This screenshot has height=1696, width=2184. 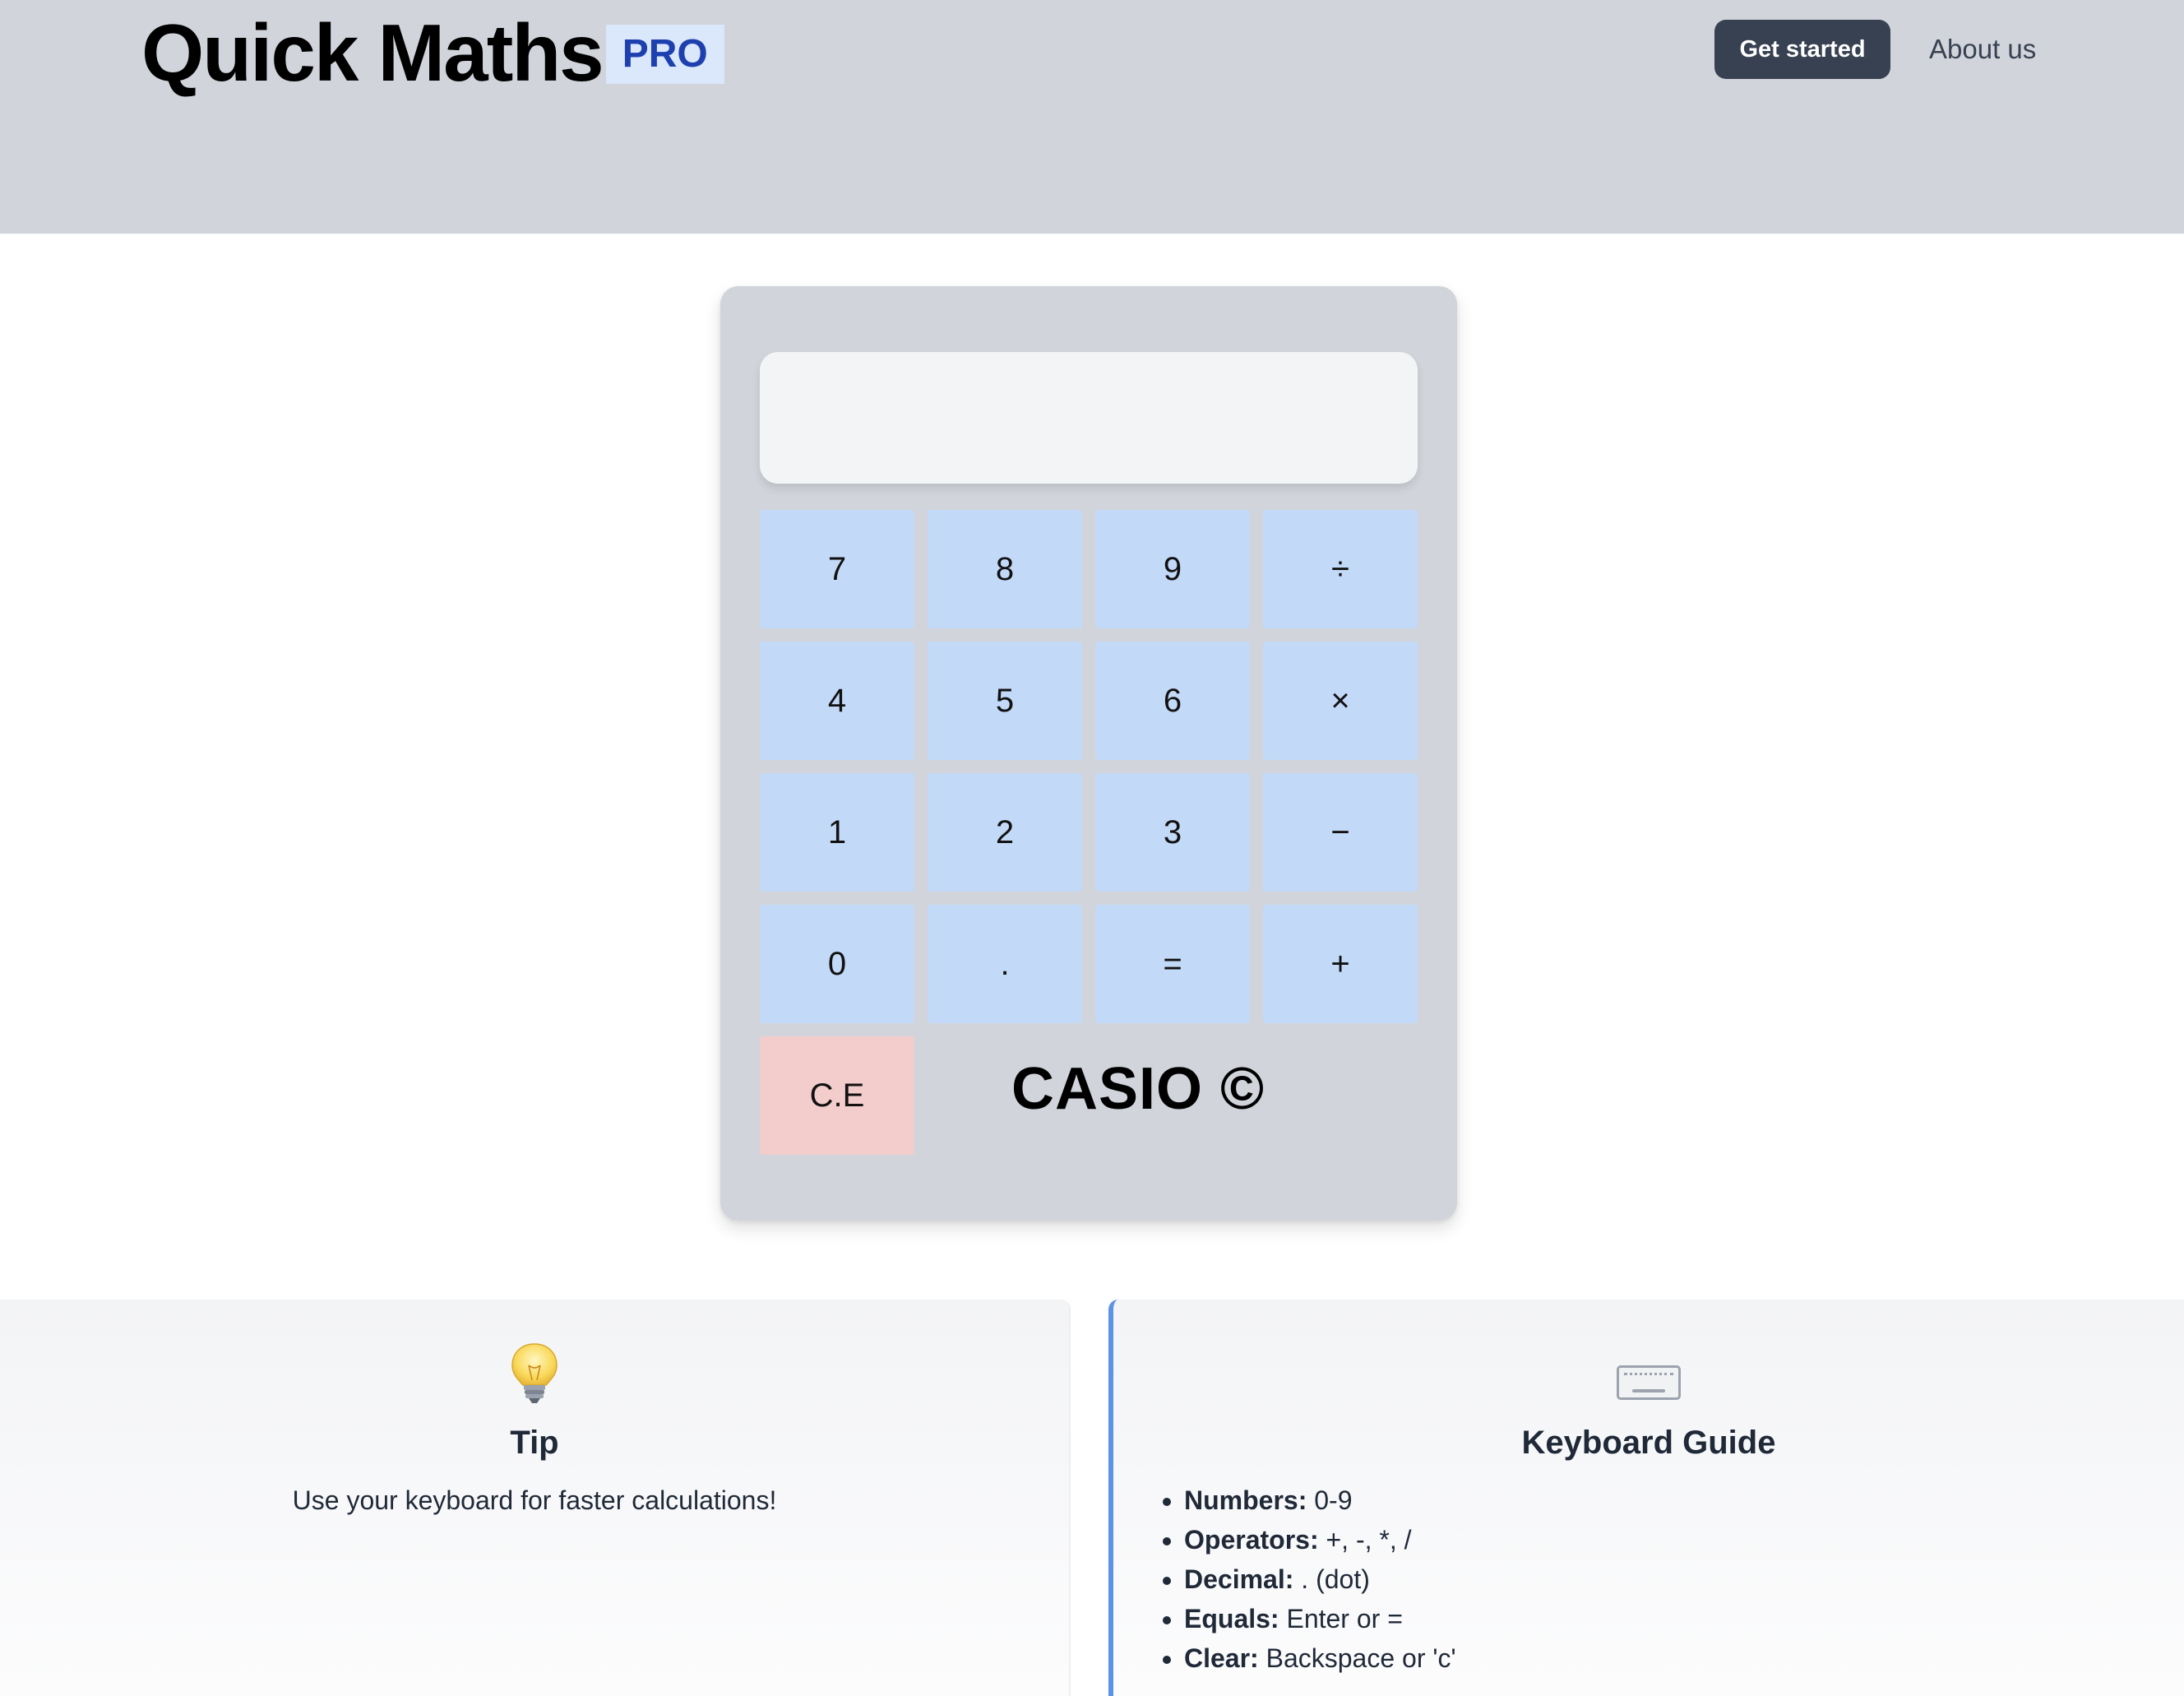 I want to click on key-multiply: ×, so click(x=1340, y=701).